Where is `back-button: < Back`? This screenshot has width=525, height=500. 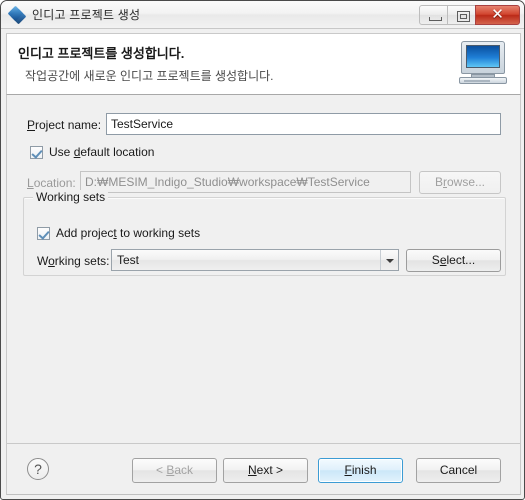 back-button: < Back is located at coordinates (174, 470).